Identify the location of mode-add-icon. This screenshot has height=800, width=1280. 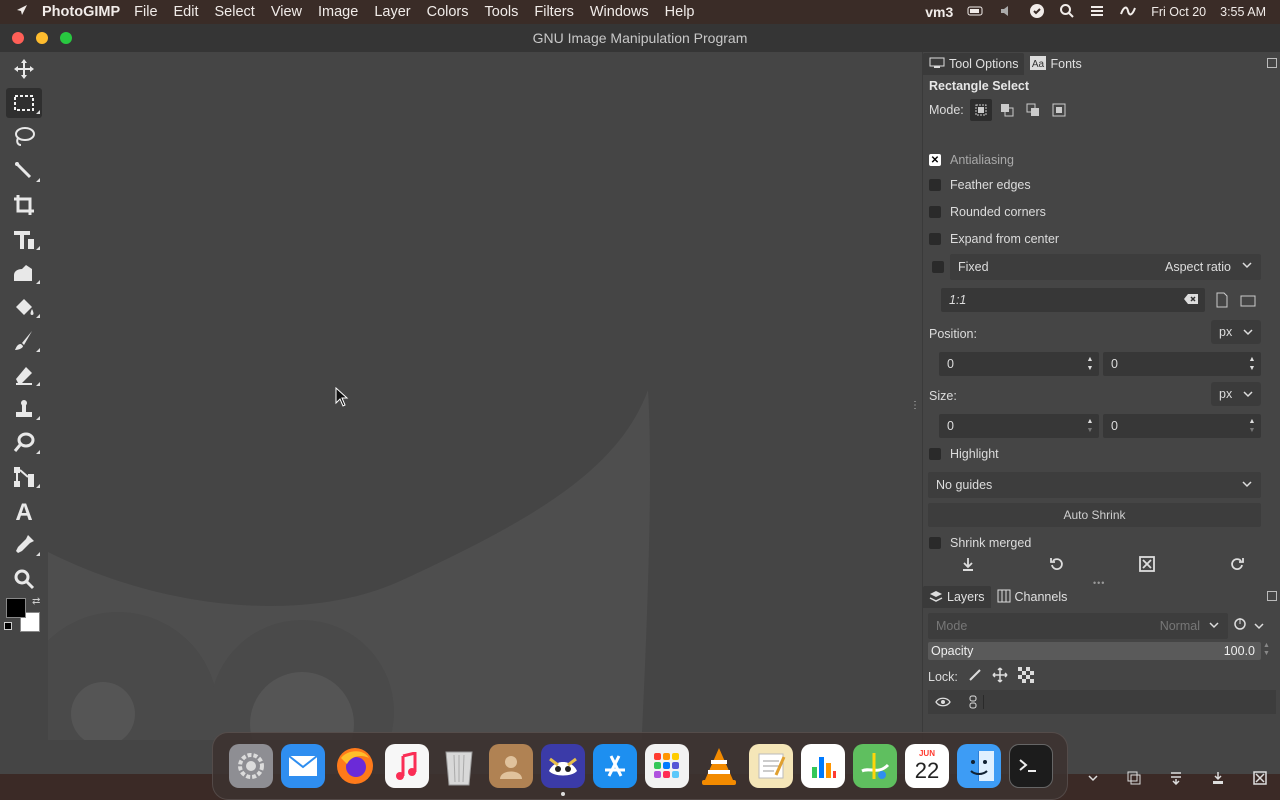
(1007, 110).